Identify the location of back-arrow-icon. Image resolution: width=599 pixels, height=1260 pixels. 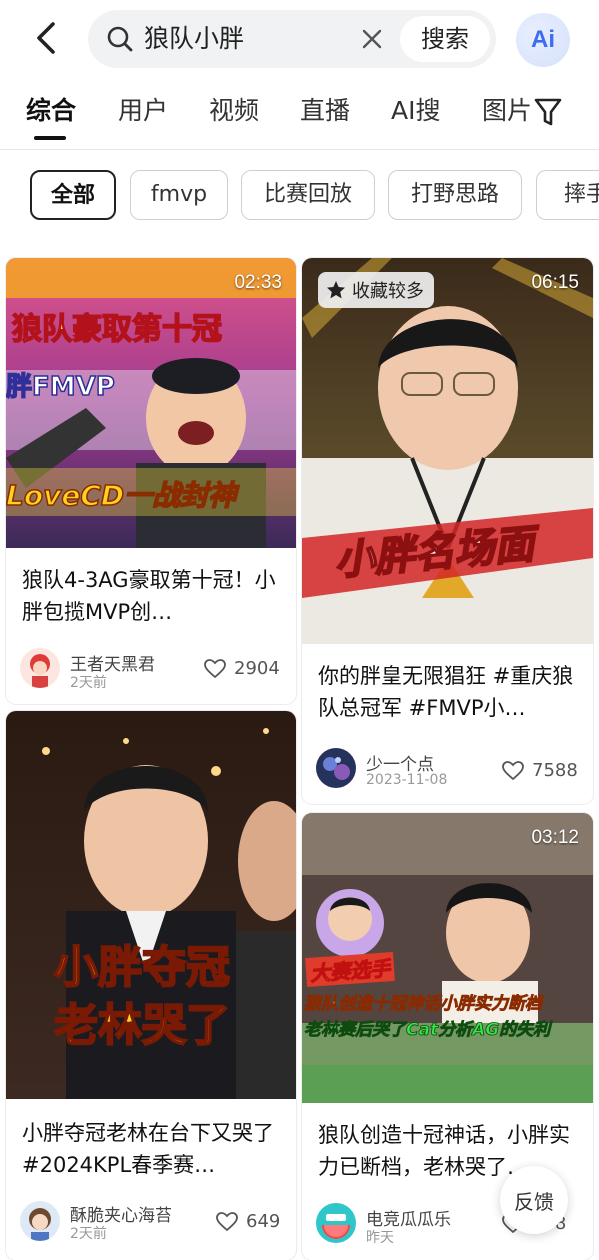
(46, 38).